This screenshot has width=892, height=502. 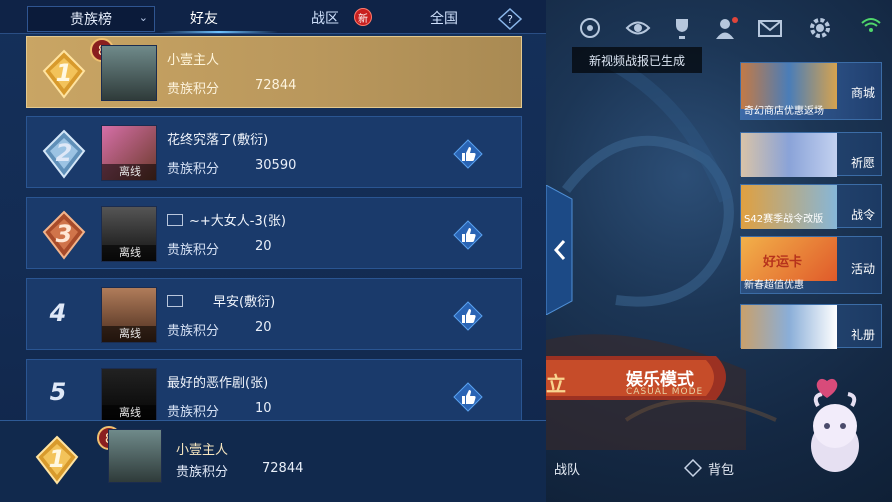 I want to click on player-name-text: ~+大女人-3(张), so click(x=237, y=221).